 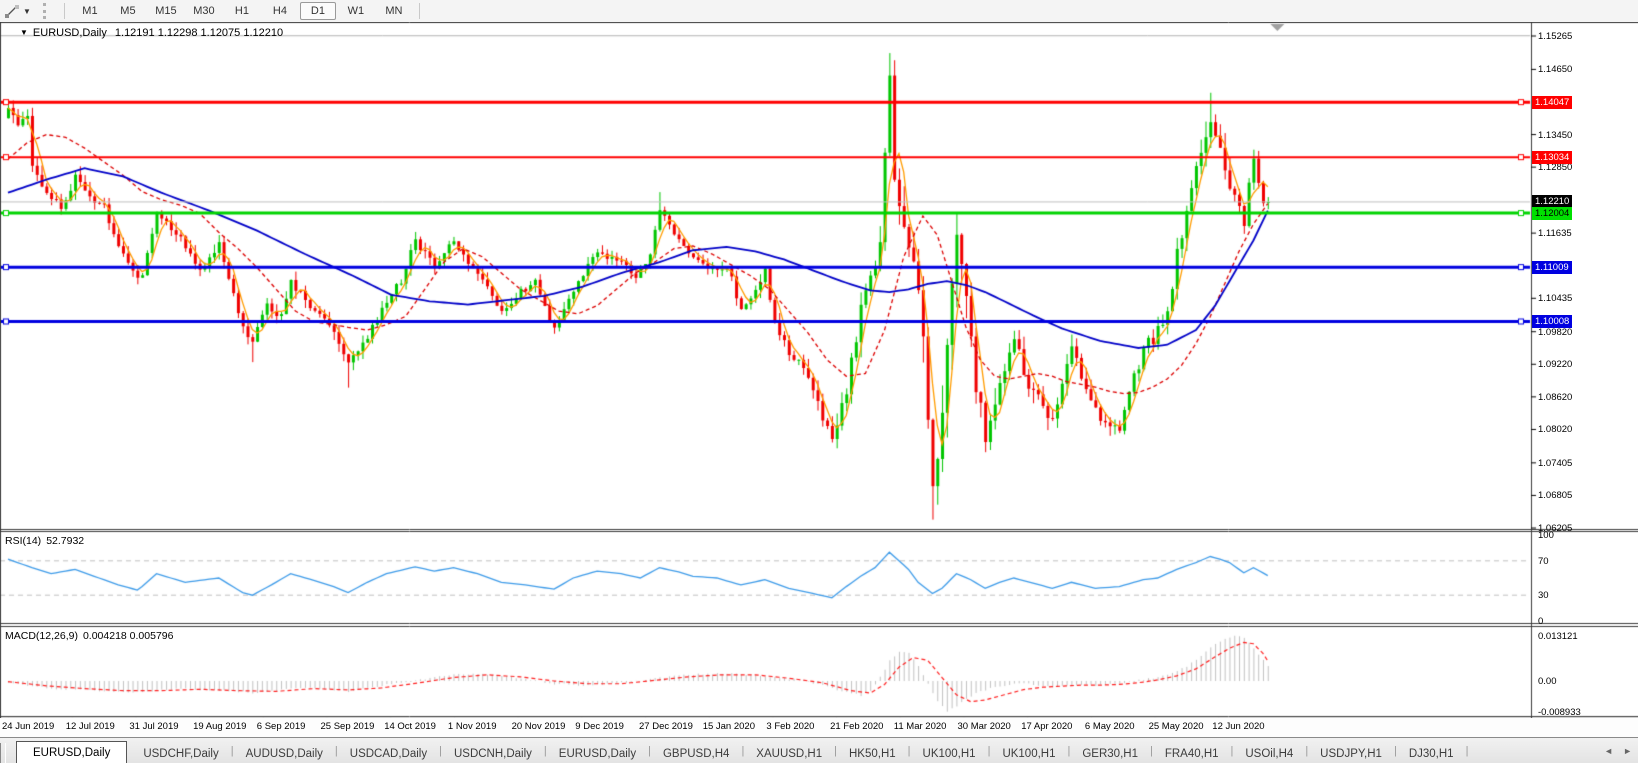 I want to click on date-label: 19 Aug 2019, so click(x=220, y=726).